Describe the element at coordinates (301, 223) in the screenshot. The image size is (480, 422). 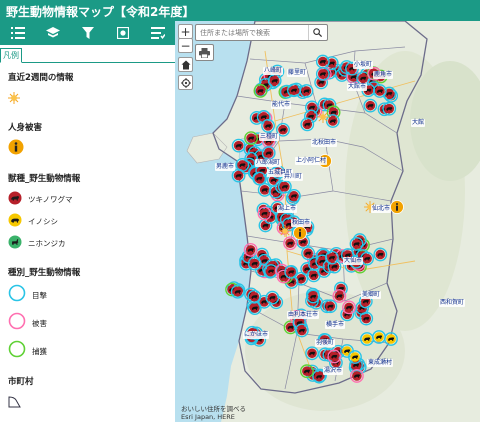
I see `city-label: 秋田市` at that location.